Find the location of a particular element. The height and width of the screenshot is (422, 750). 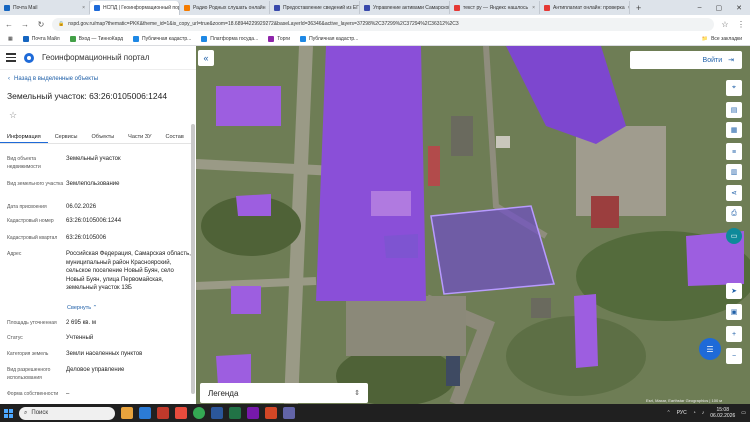

login-button: Войти ⇥ is located at coordinates (686, 60).